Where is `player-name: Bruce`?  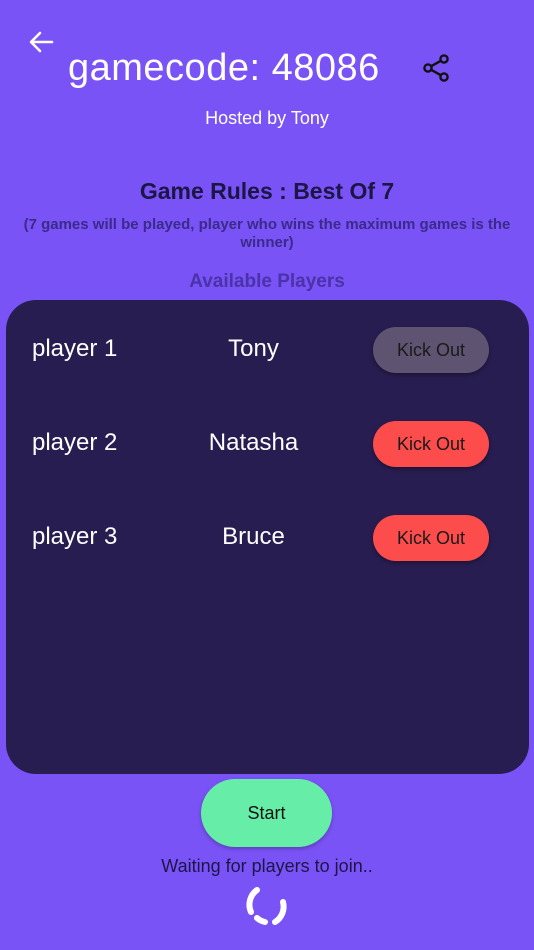
player-name: Bruce is located at coordinates (253, 536).